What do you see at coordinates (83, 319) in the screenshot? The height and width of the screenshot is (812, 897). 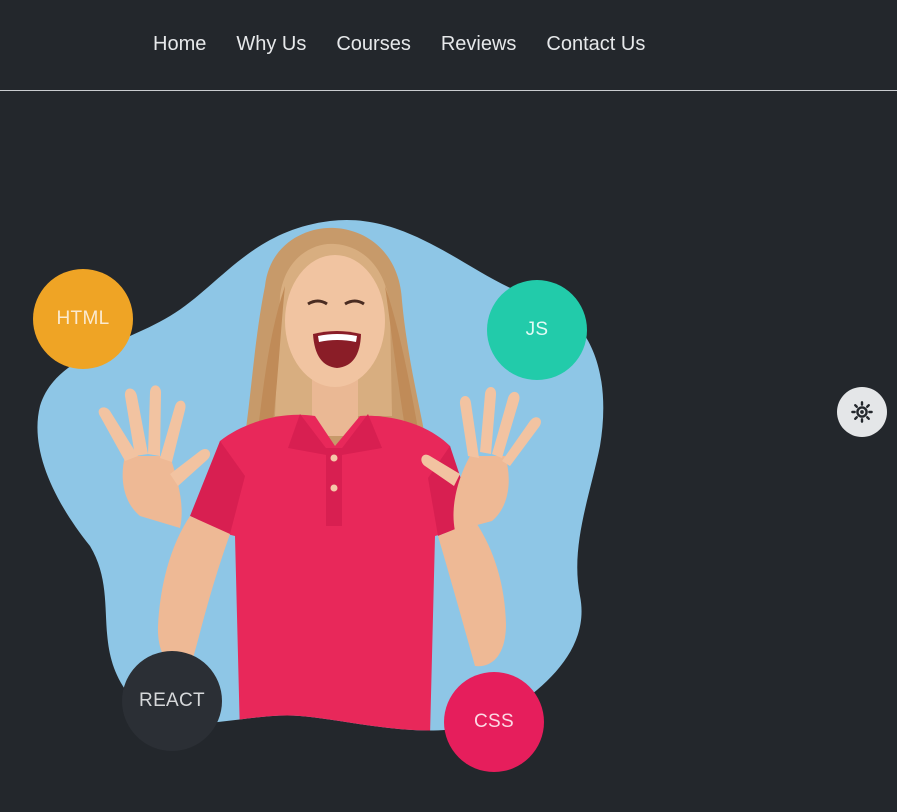 I see `html-bubble: HTML` at bounding box center [83, 319].